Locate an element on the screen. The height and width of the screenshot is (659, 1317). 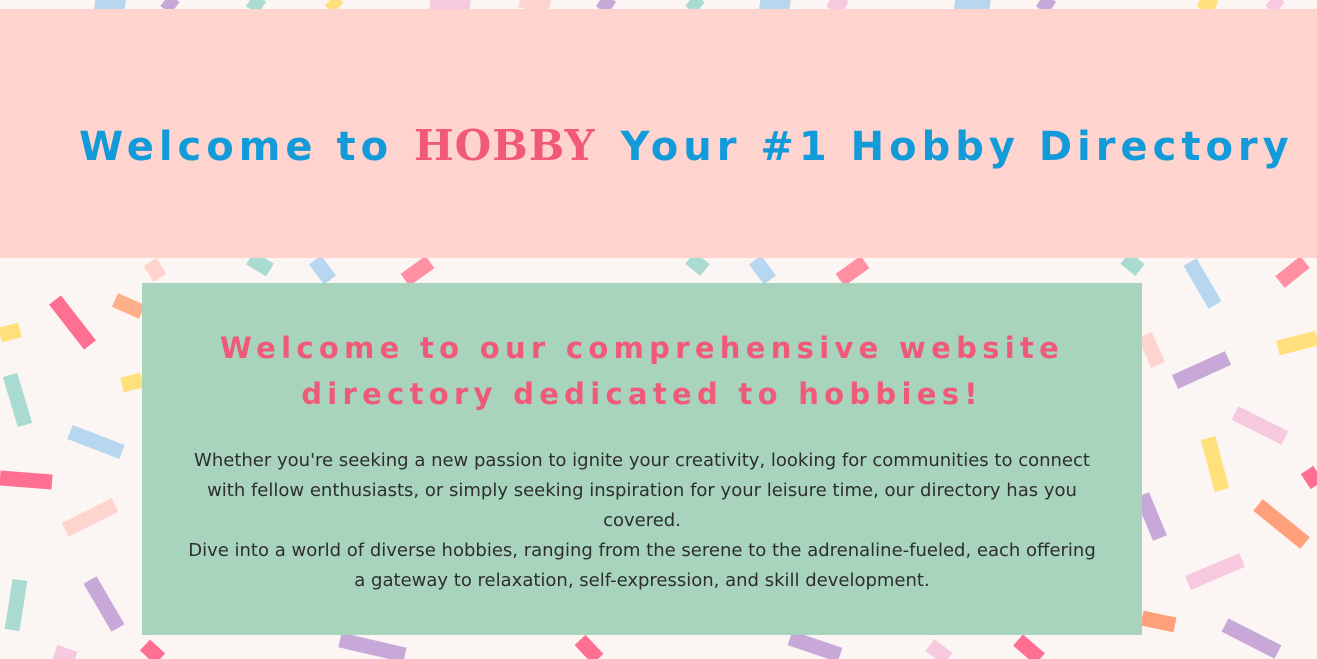
hero-title: Welcome to HOBBY Your #1 Hobby Directory is located at coordinates (686, 146).